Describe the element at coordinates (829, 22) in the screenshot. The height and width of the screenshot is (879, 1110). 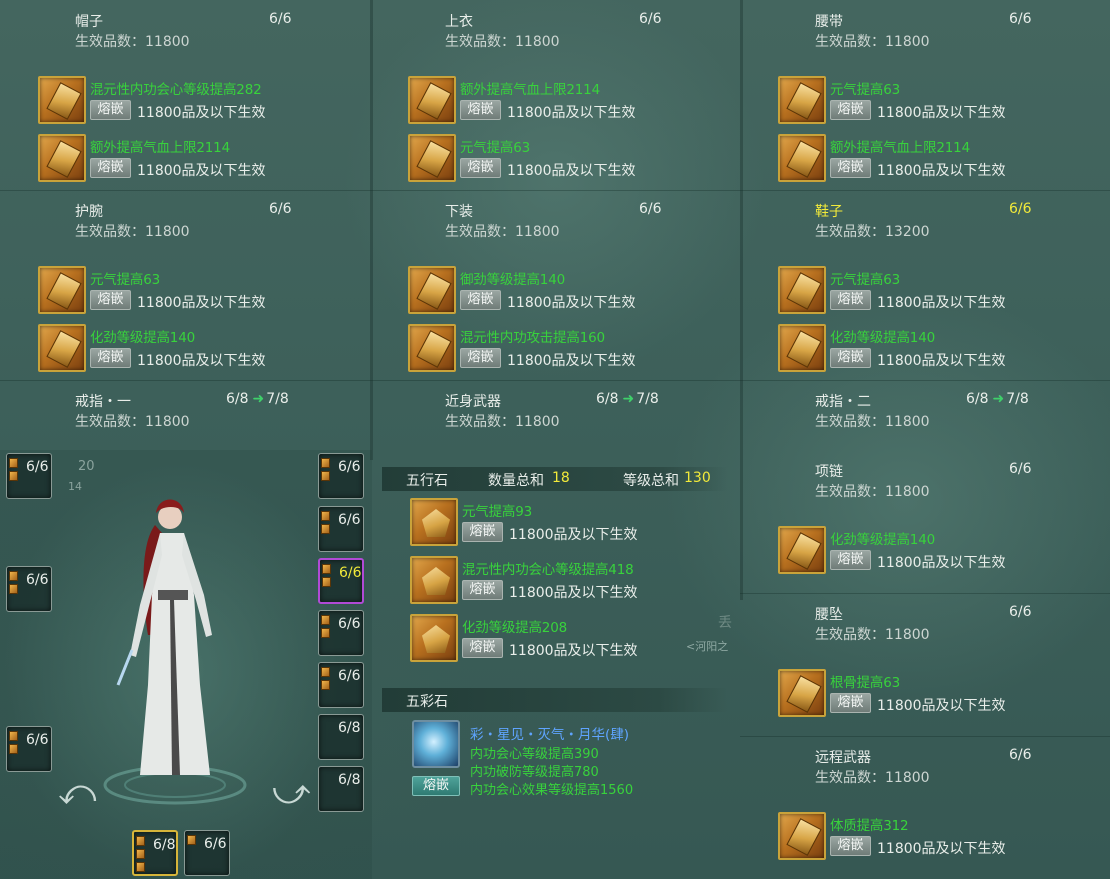
I see `card-title: 腰带` at that location.